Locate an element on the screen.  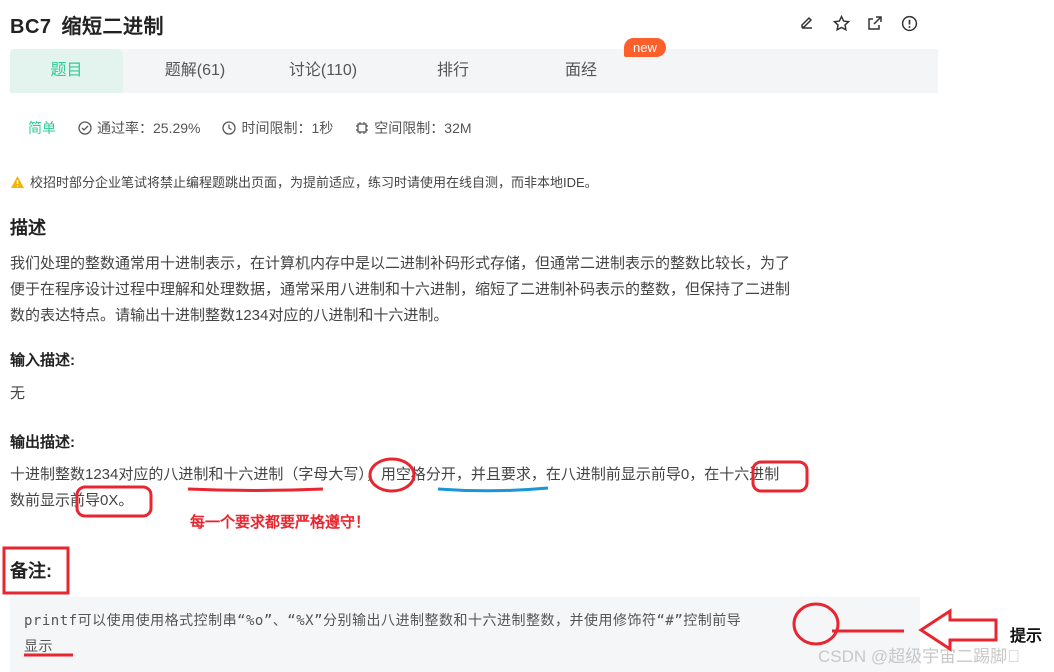
memory-limit: 空间限制：32M is located at coordinates (423, 128).